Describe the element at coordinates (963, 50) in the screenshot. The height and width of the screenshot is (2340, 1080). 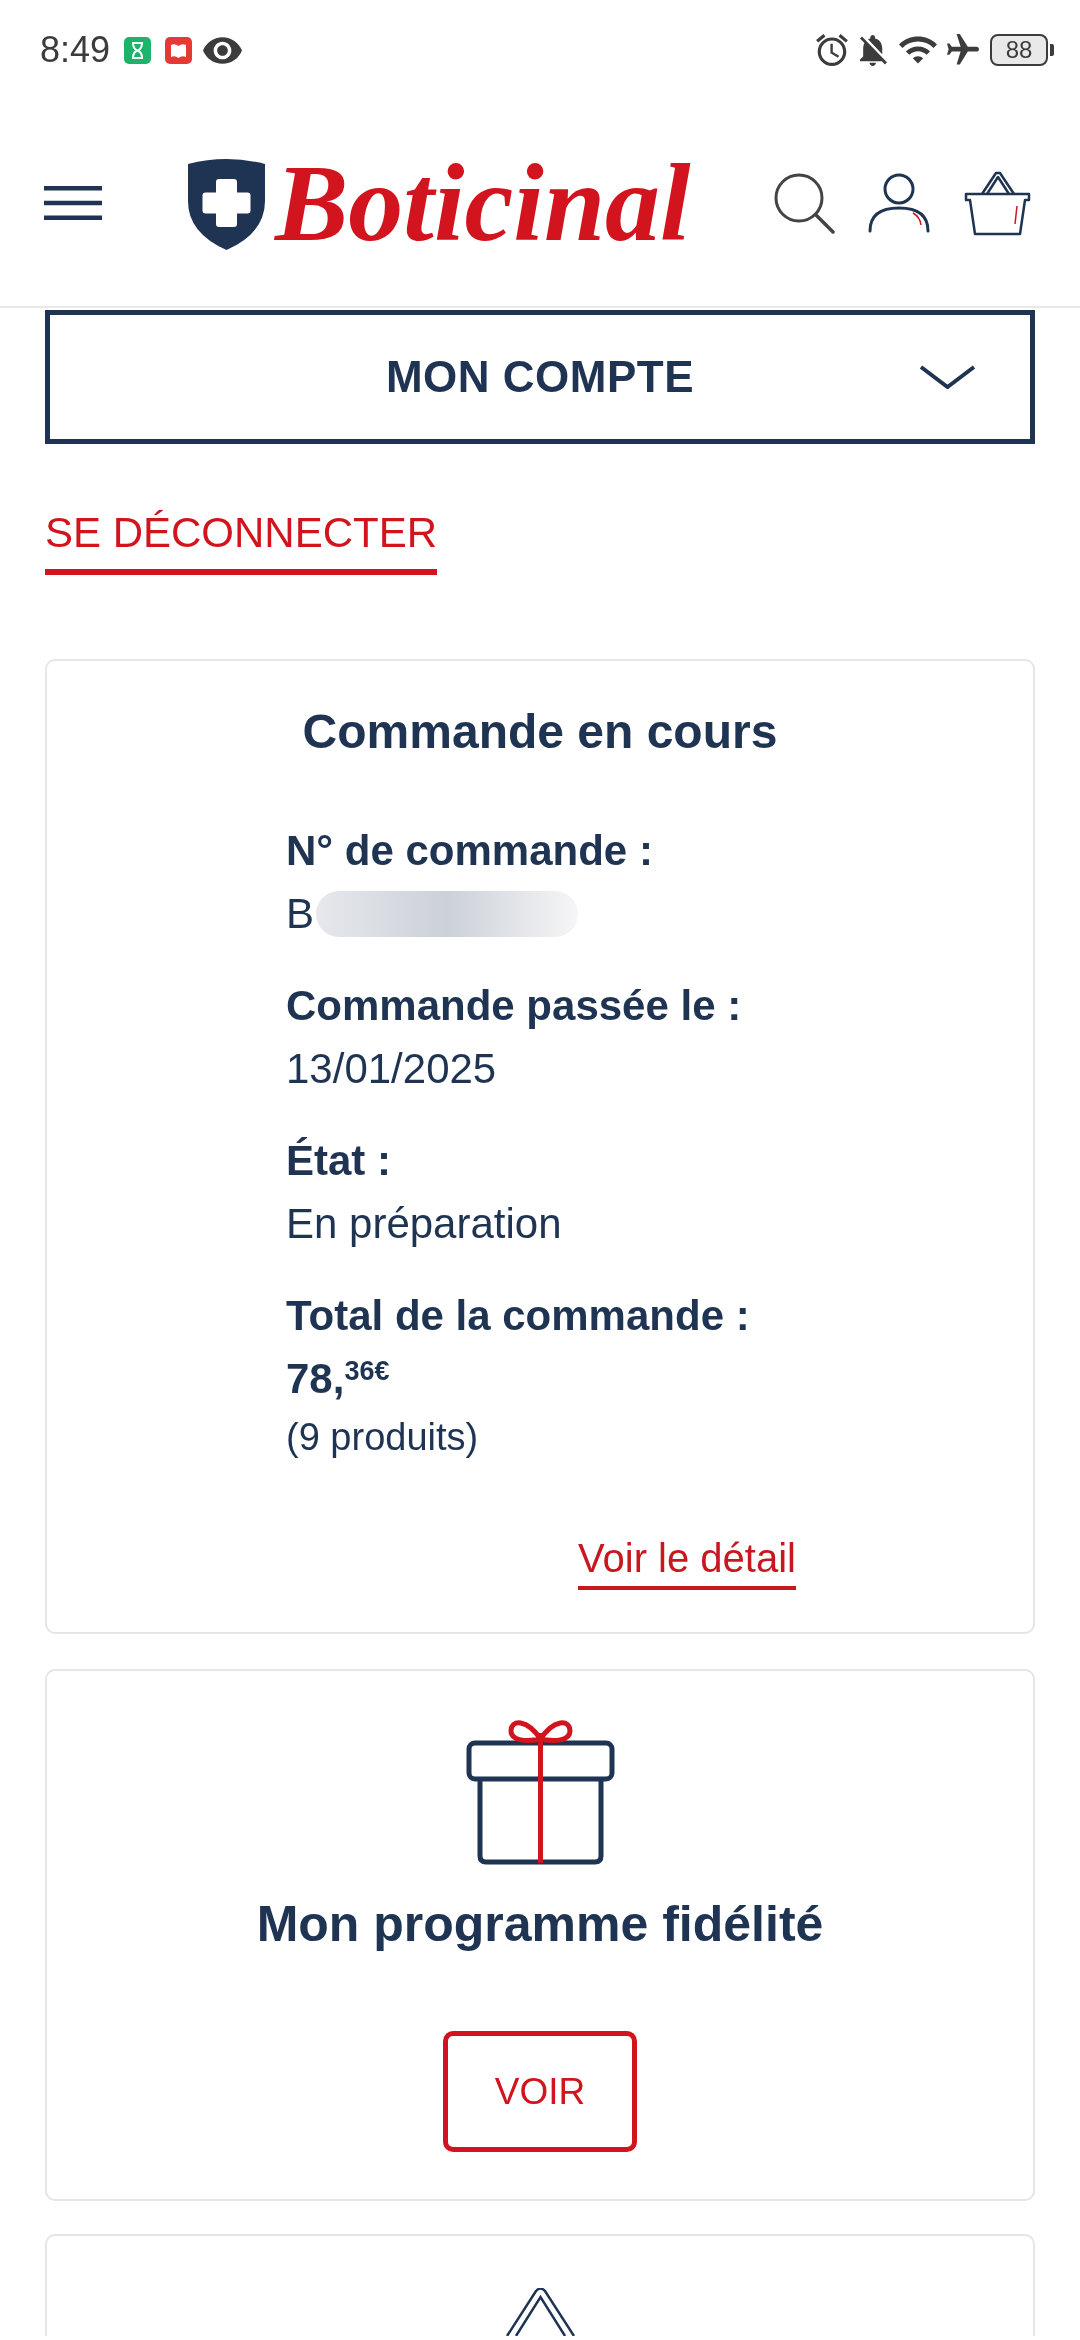
I see `airplane-icon` at that location.